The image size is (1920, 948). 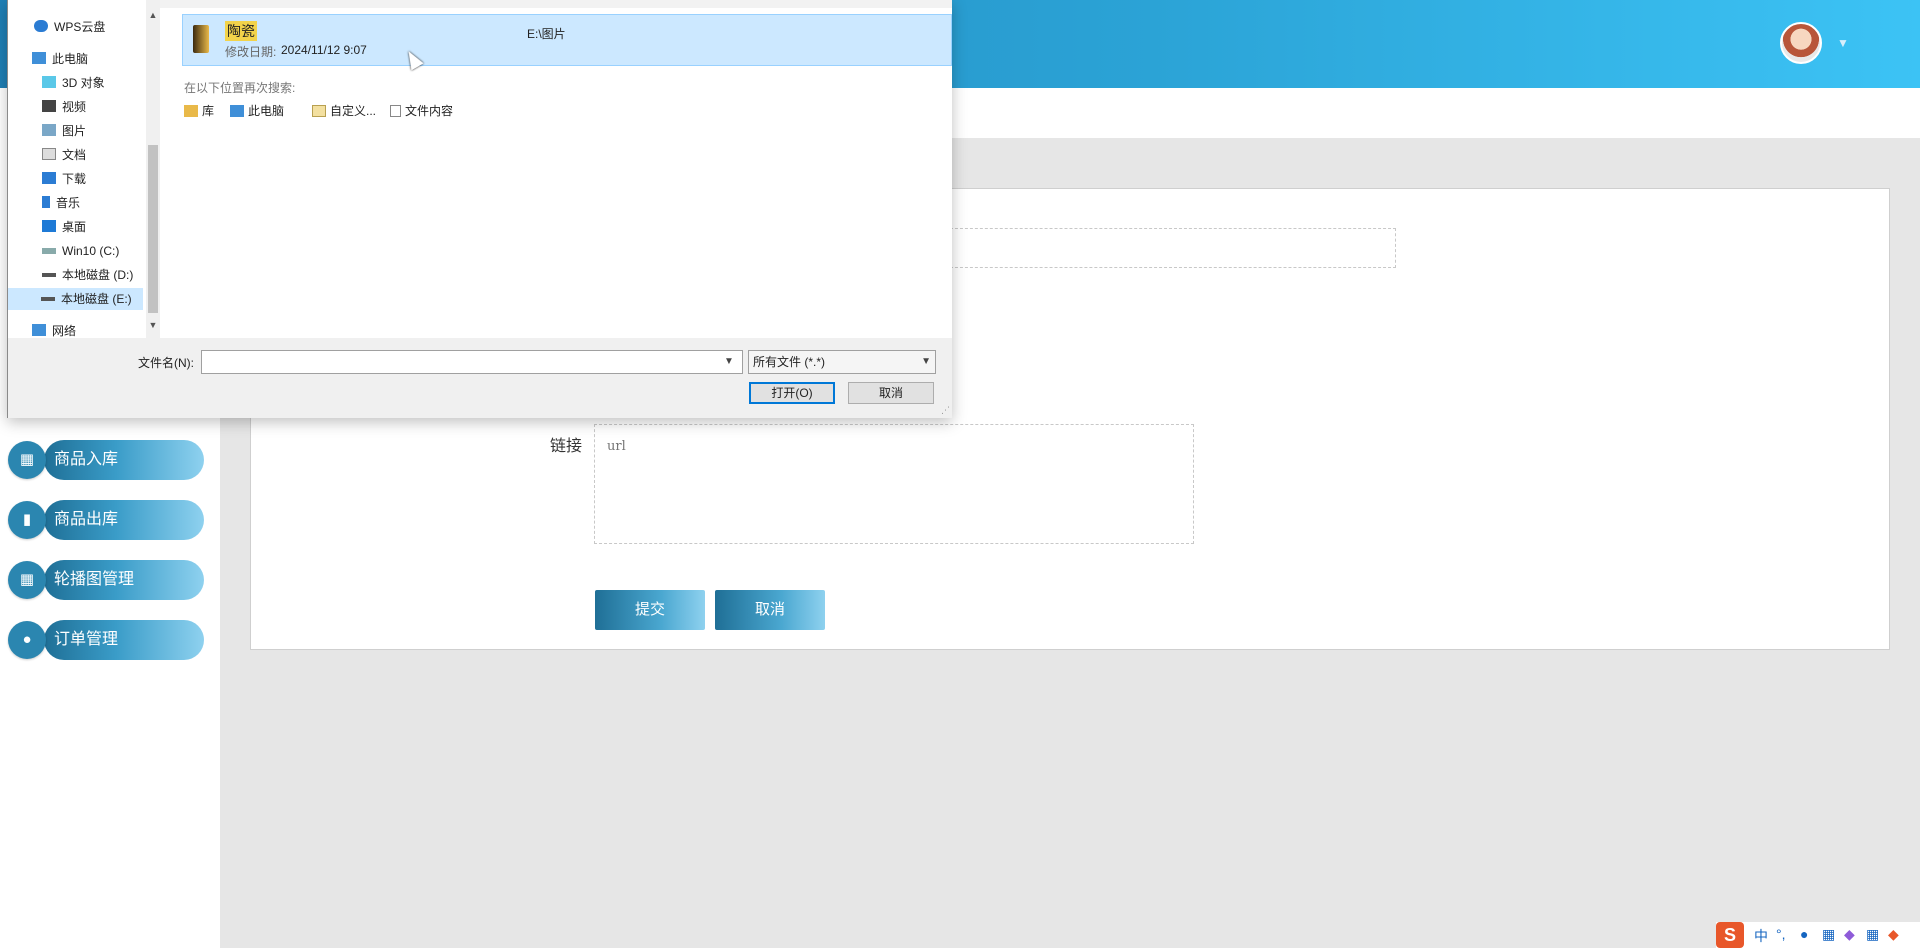 I want to click on cloud-icon, so click(x=41, y=26).